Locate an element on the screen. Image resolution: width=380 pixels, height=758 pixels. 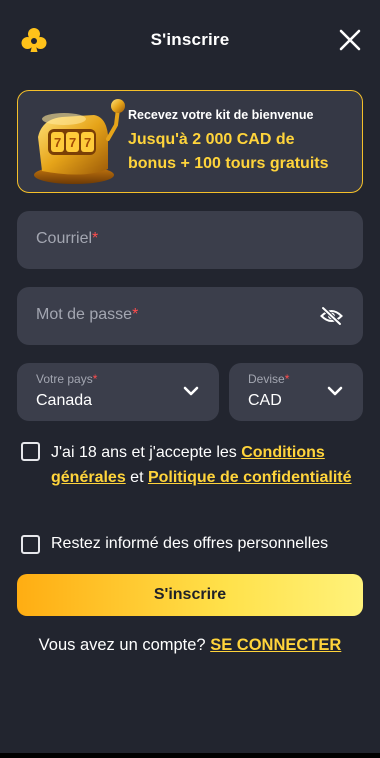
password-field: Mot de passe* is located at coordinates (190, 316).